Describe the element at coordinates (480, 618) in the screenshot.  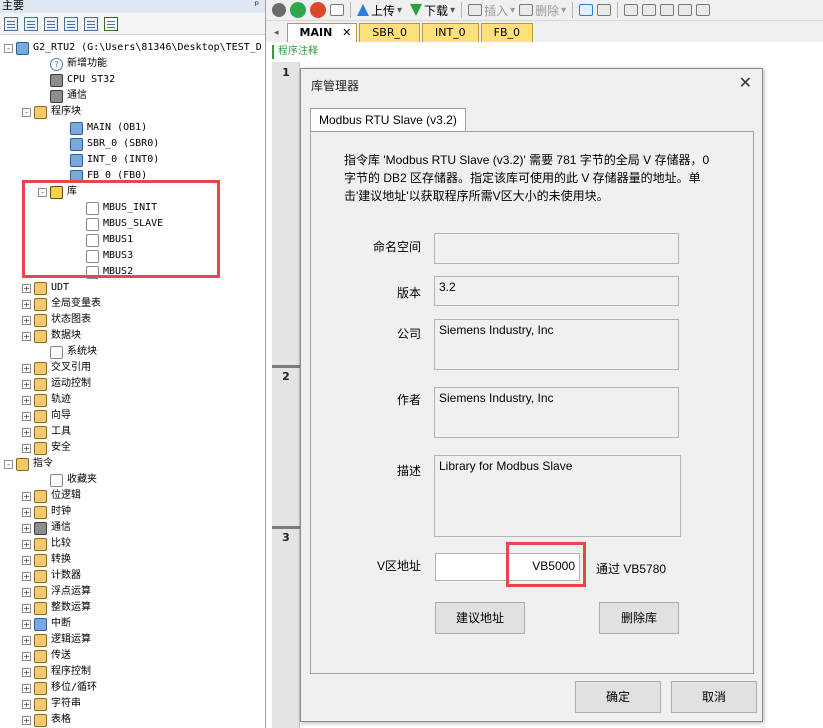
I see `suggest-address-button: 建议地址` at that location.